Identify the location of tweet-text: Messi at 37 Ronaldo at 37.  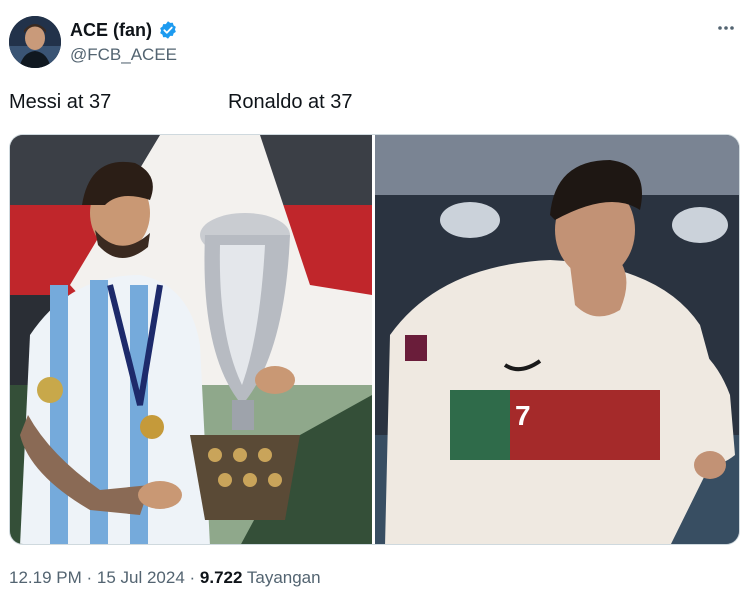
(181, 102).